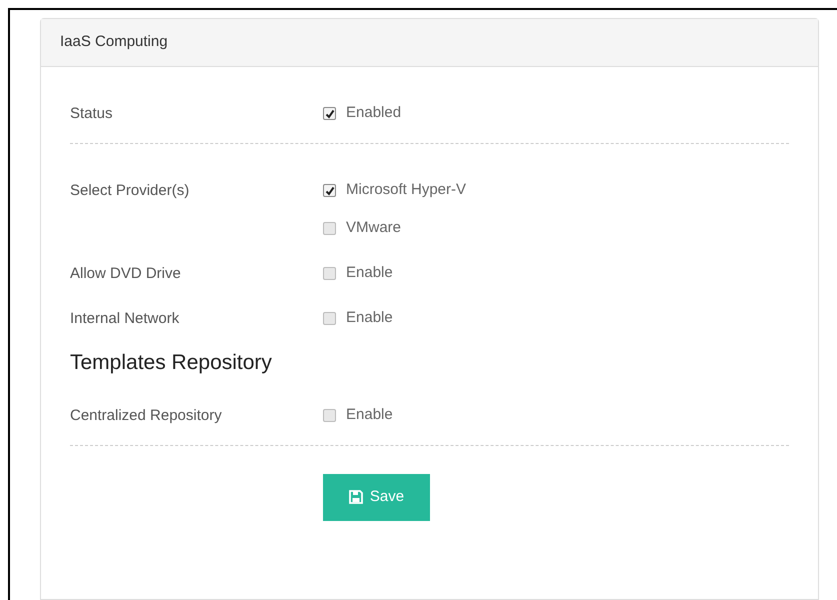 The image size is (837, 600). What do you see at coordinates (126, 274) in the screenshot?
I see `field-label: Allow DVD Drive` at bounding box center [126, 274].